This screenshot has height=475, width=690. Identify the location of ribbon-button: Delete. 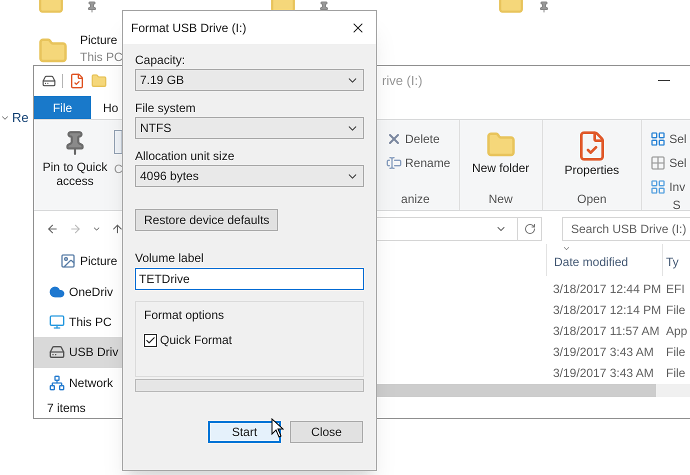
(422, 139).